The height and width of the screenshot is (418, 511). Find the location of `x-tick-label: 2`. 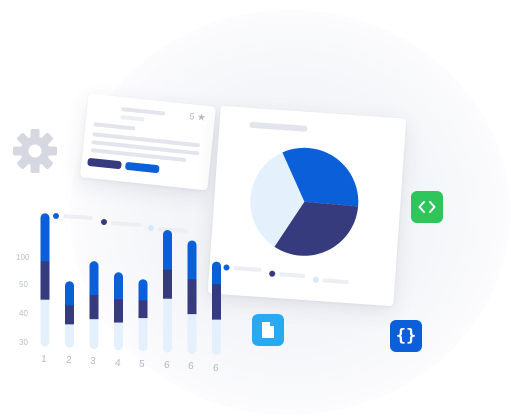

x-tick-label: 2 is located at coordinates (68, 361).